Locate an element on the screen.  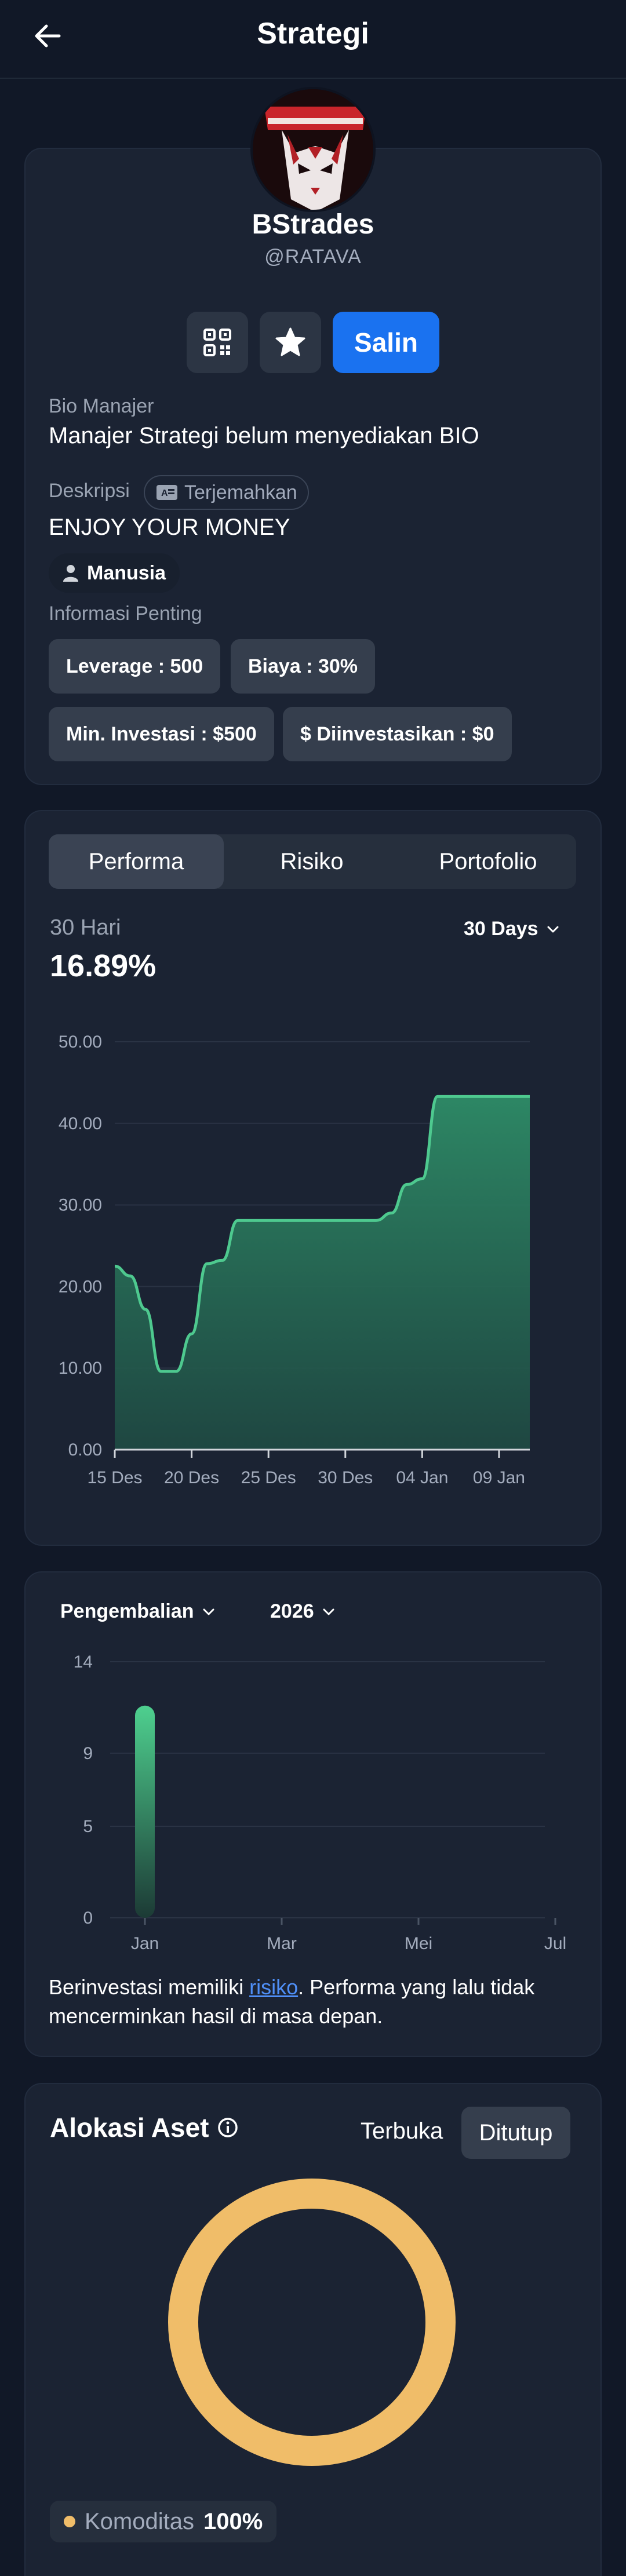
bio-text: Manajer Strategi belum menyediakan BIO is located at coordinates (264, 435).